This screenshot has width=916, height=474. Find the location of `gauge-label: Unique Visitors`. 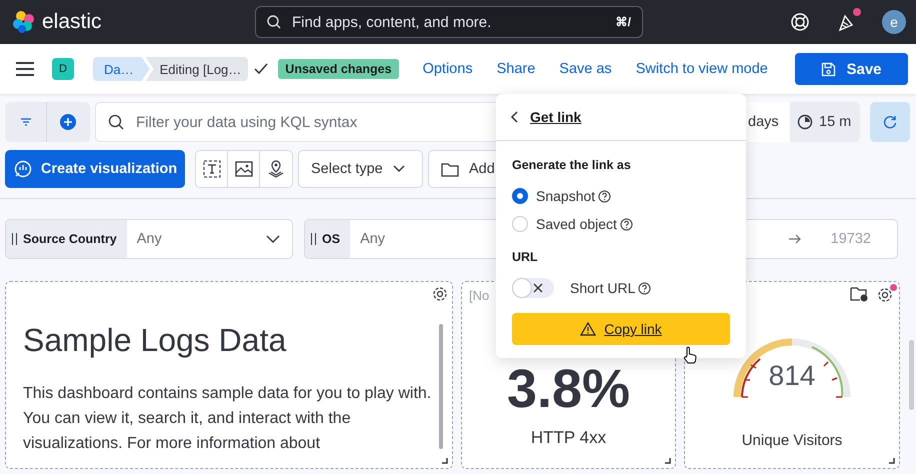

gauge-label: Unique Visitors is located at coordinates (792, 440).